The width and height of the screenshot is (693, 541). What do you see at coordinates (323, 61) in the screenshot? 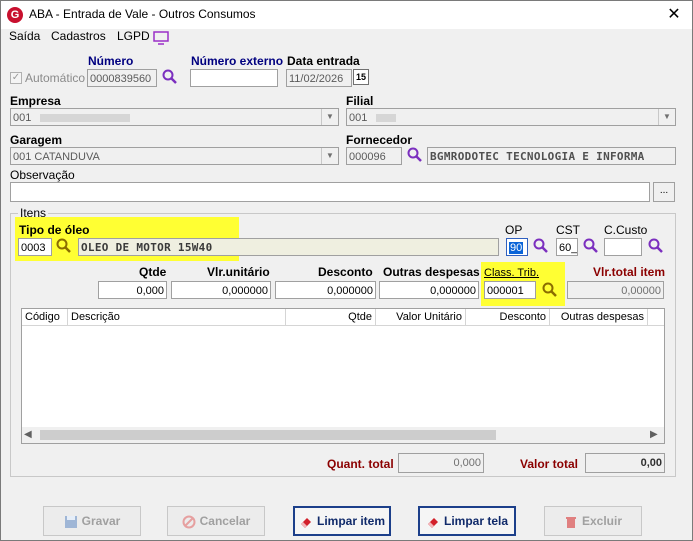
I see `data-entrada-label: Data entrada` at bounding box center [323, 61].